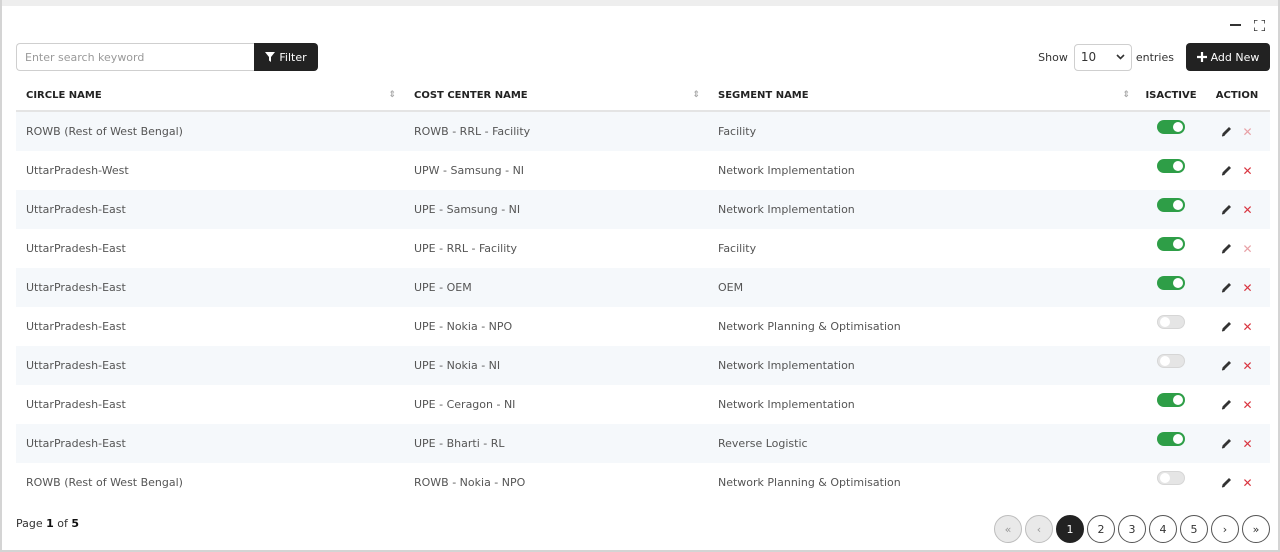 This screenshot has height=552, width=1280. What do you see at coordinates (286, 57) in the screenshot?
I see `filter-button: Filter` at bounding box center [286, 57].